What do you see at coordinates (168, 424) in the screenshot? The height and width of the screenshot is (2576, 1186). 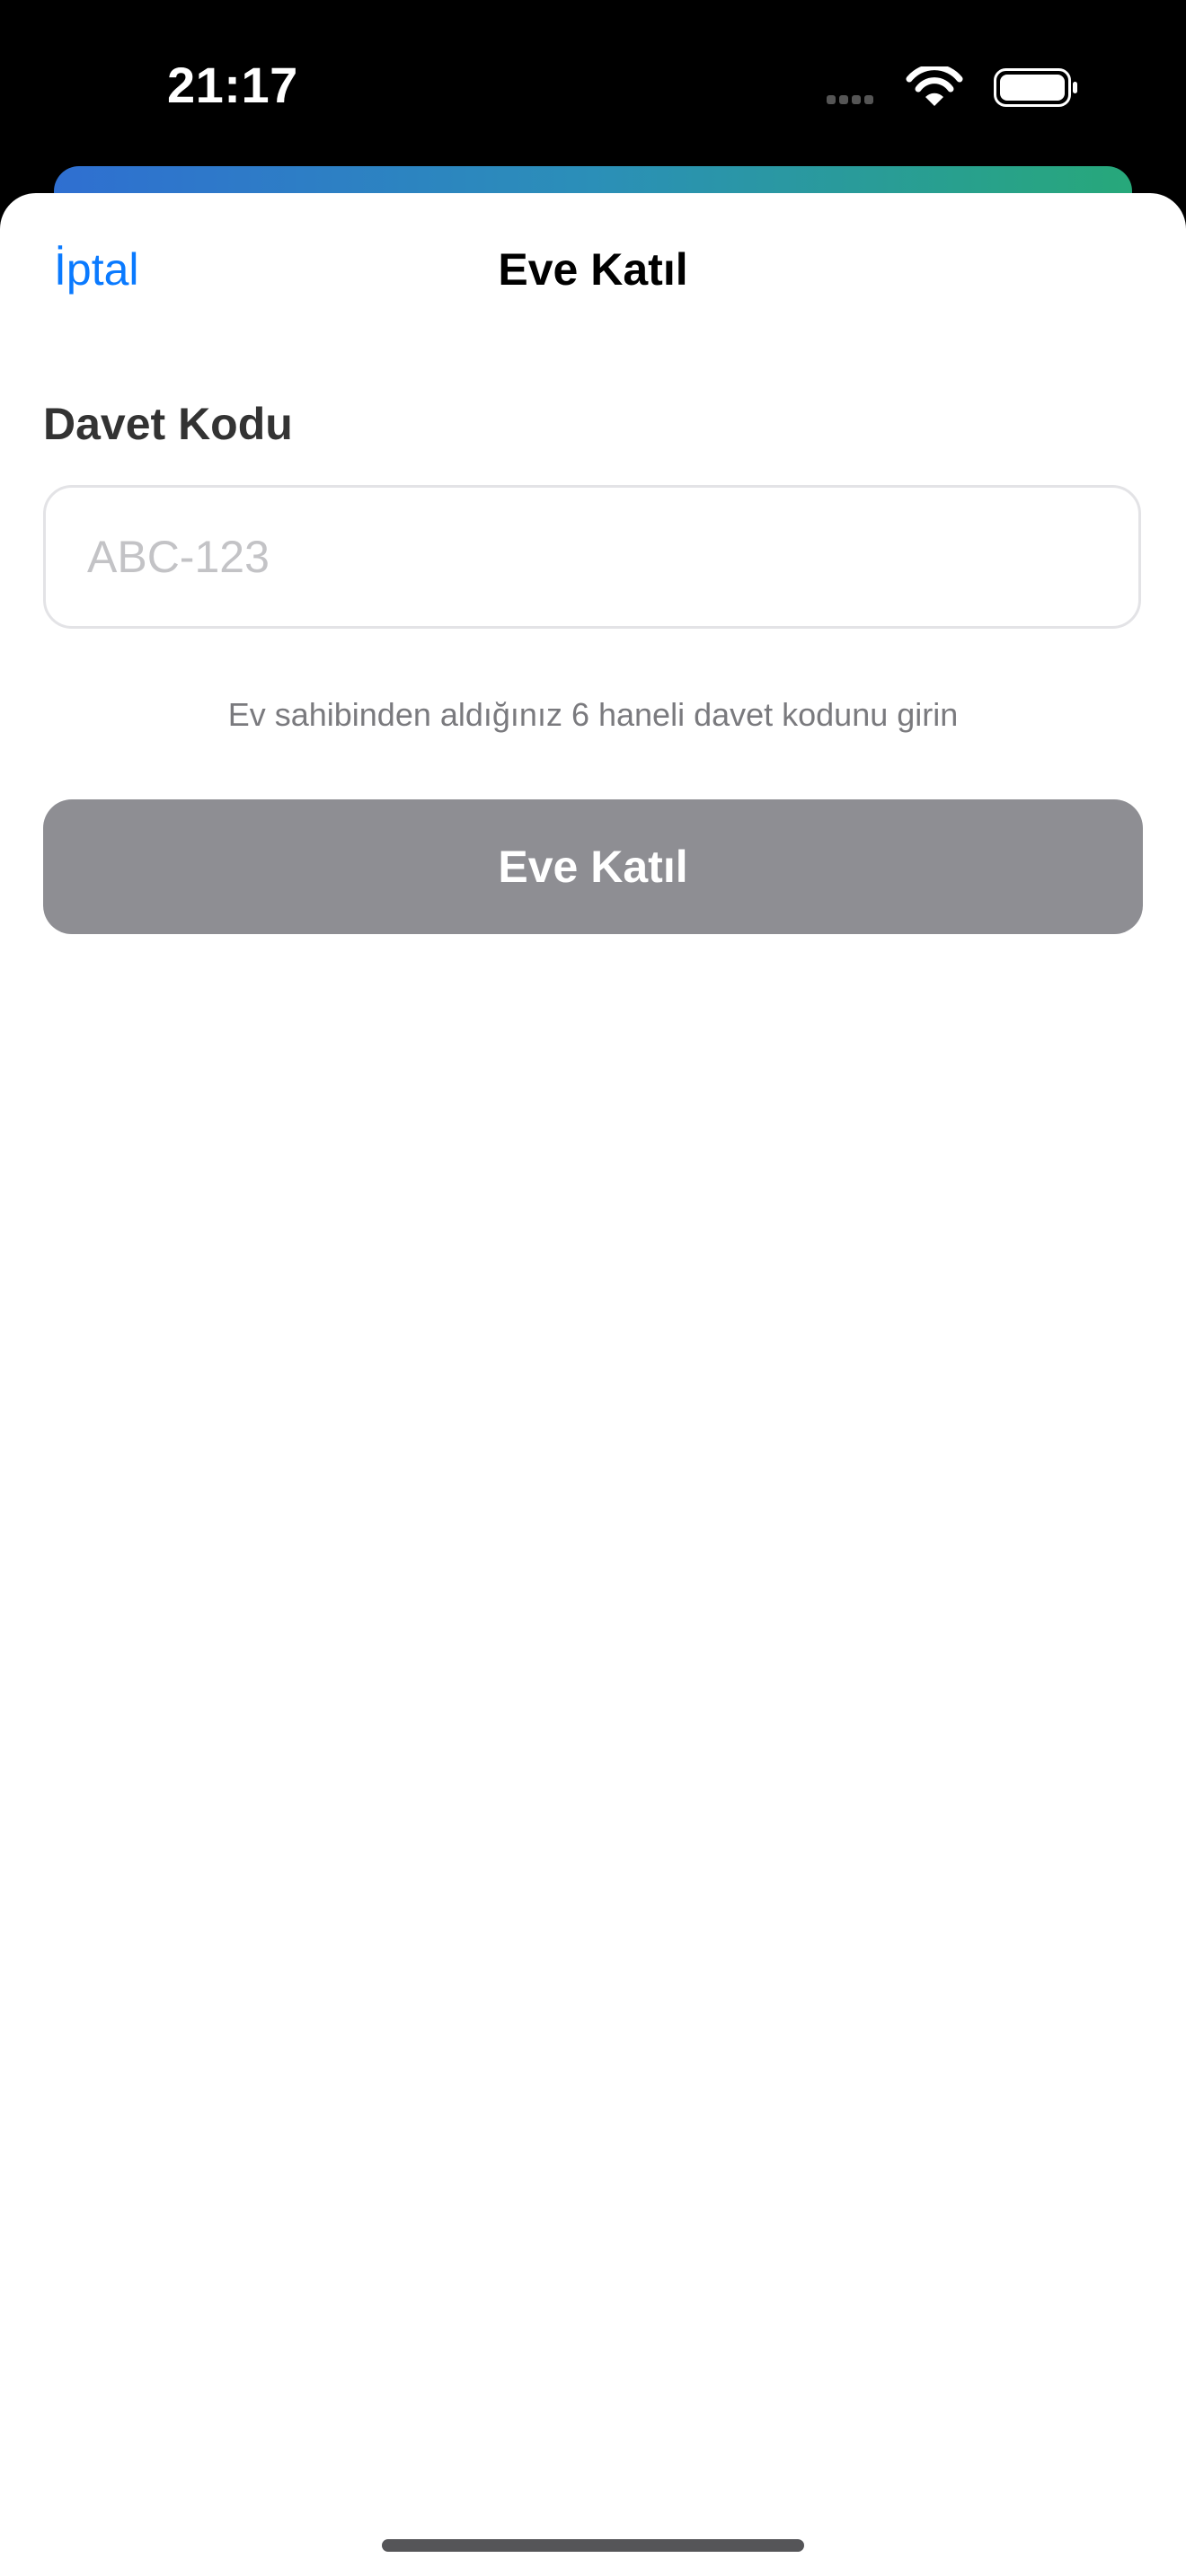 I see `invite-code-label: Davet Kodu` at bounding box center [168, 424].